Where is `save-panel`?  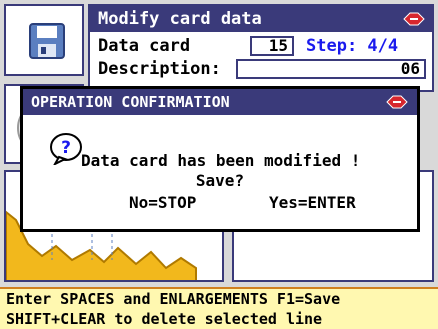
save-panel is located at coordinates (44, 40).